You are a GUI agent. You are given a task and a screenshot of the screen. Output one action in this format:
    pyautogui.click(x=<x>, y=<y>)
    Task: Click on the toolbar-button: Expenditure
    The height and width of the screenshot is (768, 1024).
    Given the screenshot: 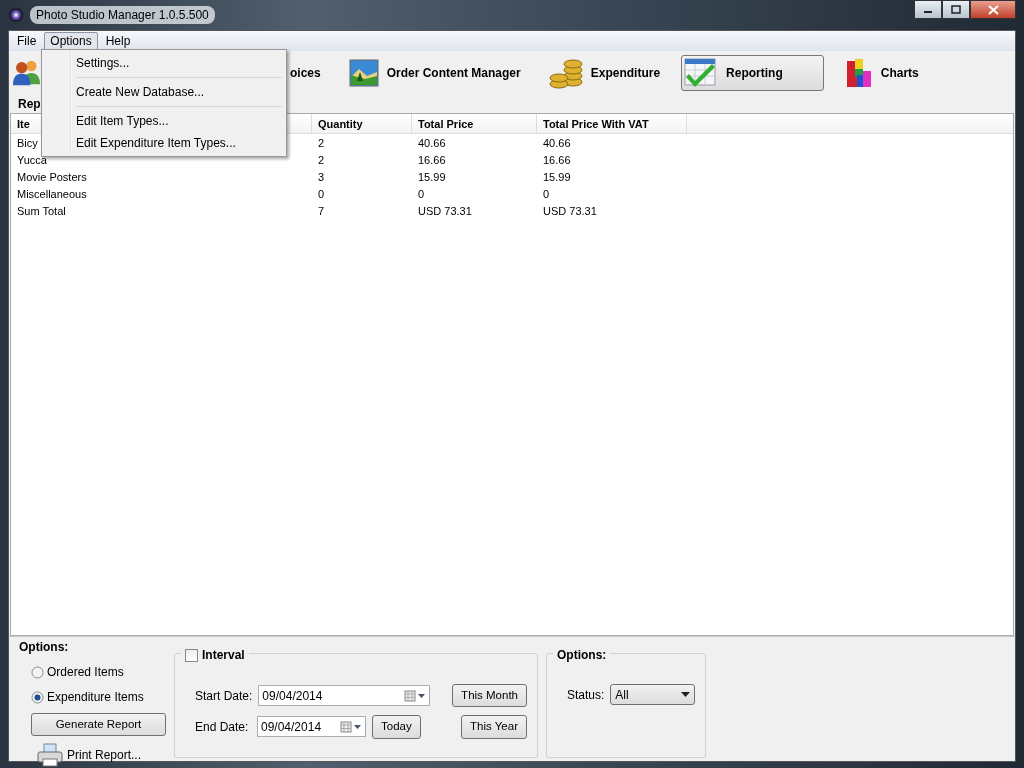 What is the action you would take?
    pyautogui.click(x=604, y=73)
    